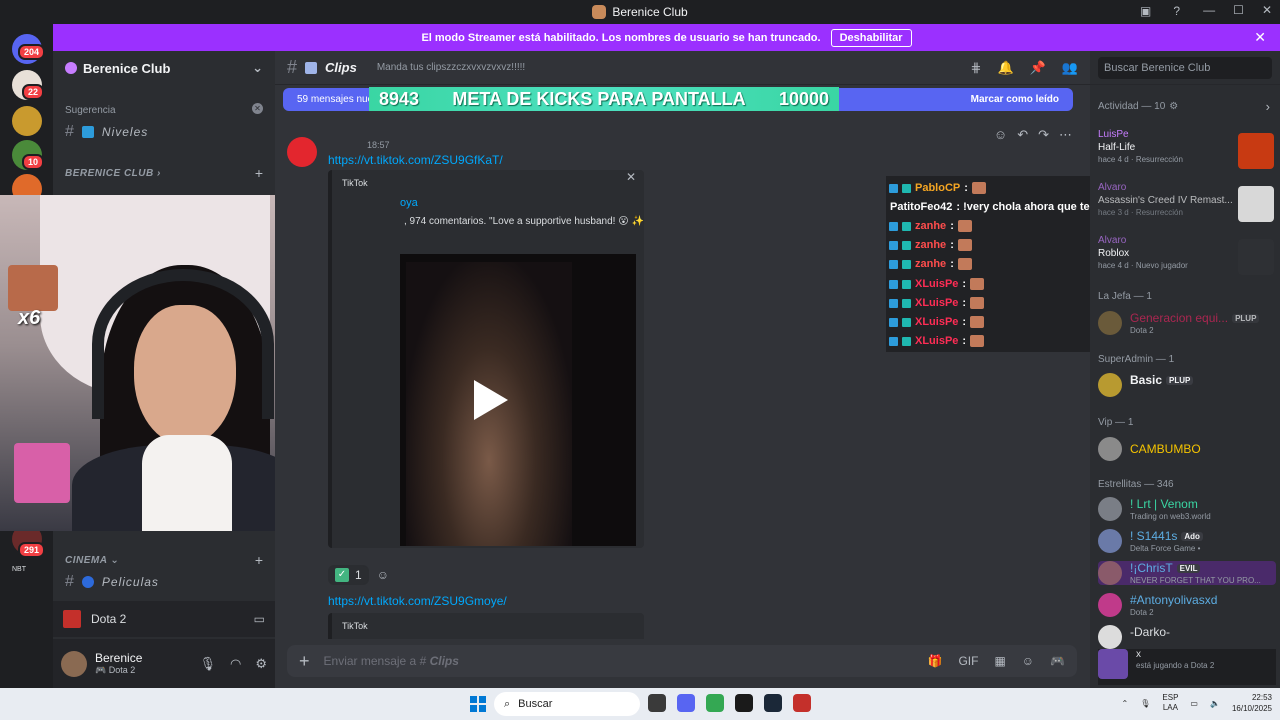 The width and height of the screenshot is (1280, 720). What do you see at coordinates (112, 582) in the screenshot?
I see `channel-peliculas: # Peliculas` at bounding box center [112, 582].